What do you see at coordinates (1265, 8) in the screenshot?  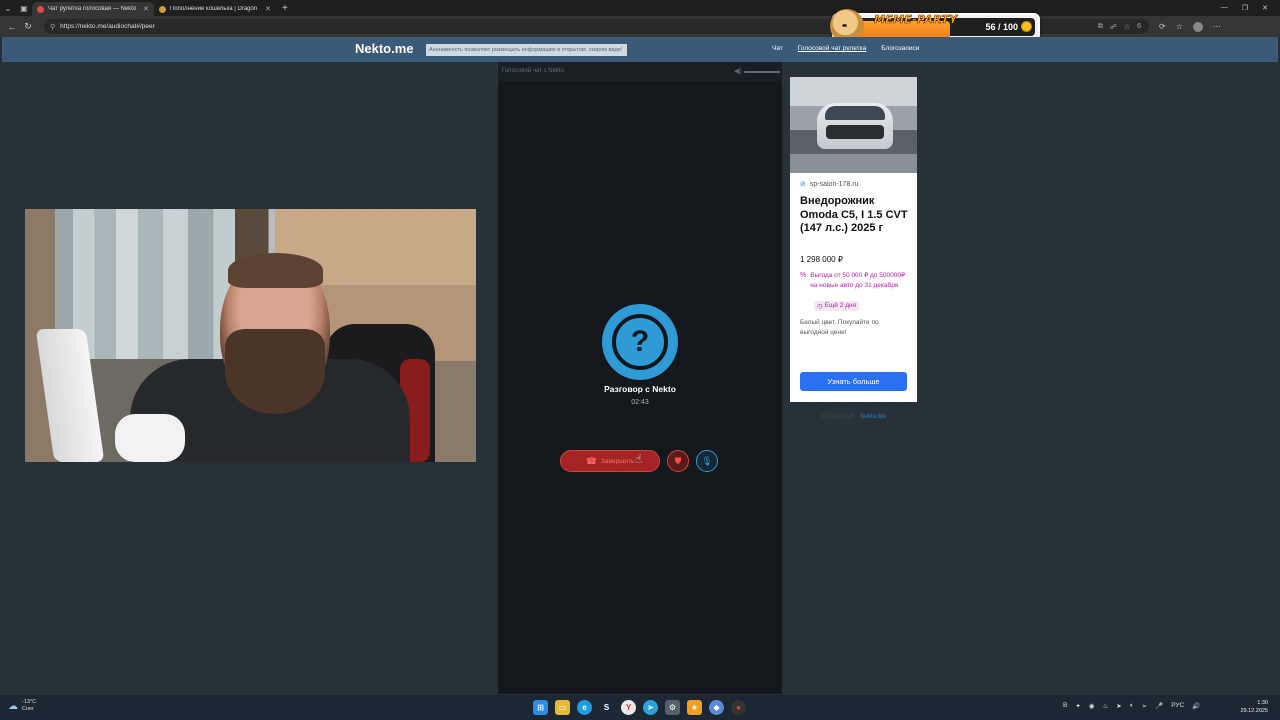 I see `close-window-icon: ✕` at bounding box center [1265, 8].